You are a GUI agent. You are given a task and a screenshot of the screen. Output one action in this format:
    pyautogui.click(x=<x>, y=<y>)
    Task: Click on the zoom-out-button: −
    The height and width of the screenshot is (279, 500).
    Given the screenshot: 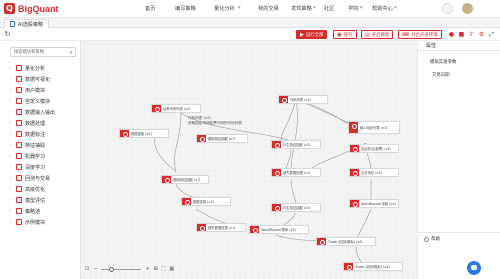 What is the action you would take?
    pyautogui.click(x=95, y=269)
    